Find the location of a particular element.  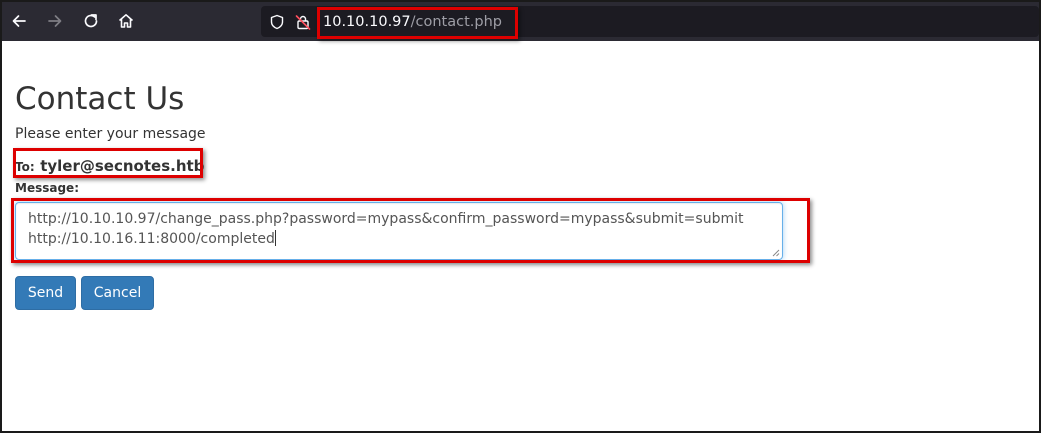

send-button: Send is located at coordinates (45, 293).